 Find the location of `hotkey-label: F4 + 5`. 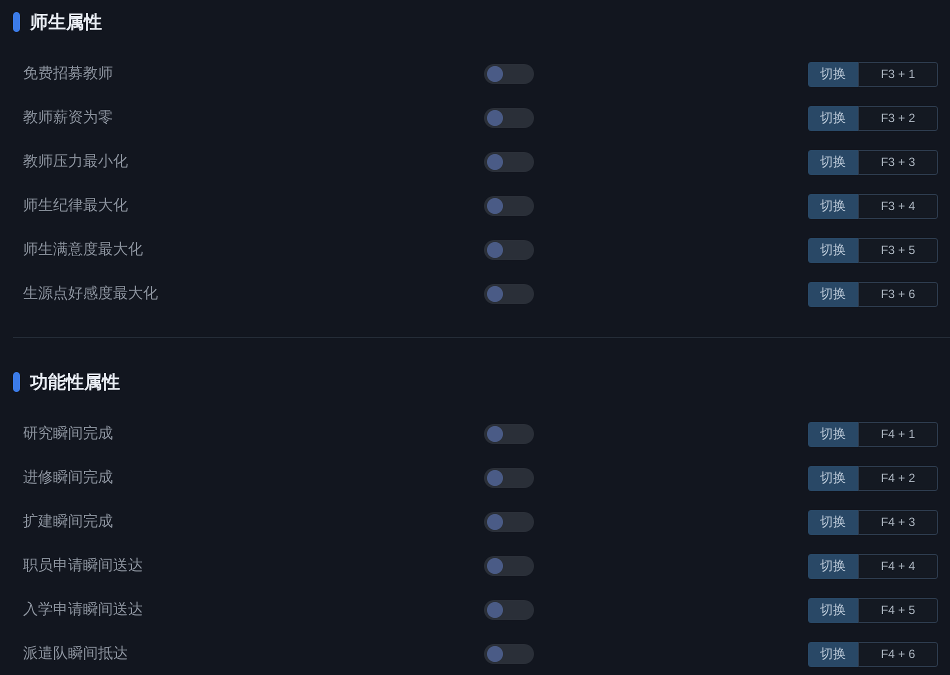

hotkey-label: F4 + 5 is located at coordinates (898, 610).